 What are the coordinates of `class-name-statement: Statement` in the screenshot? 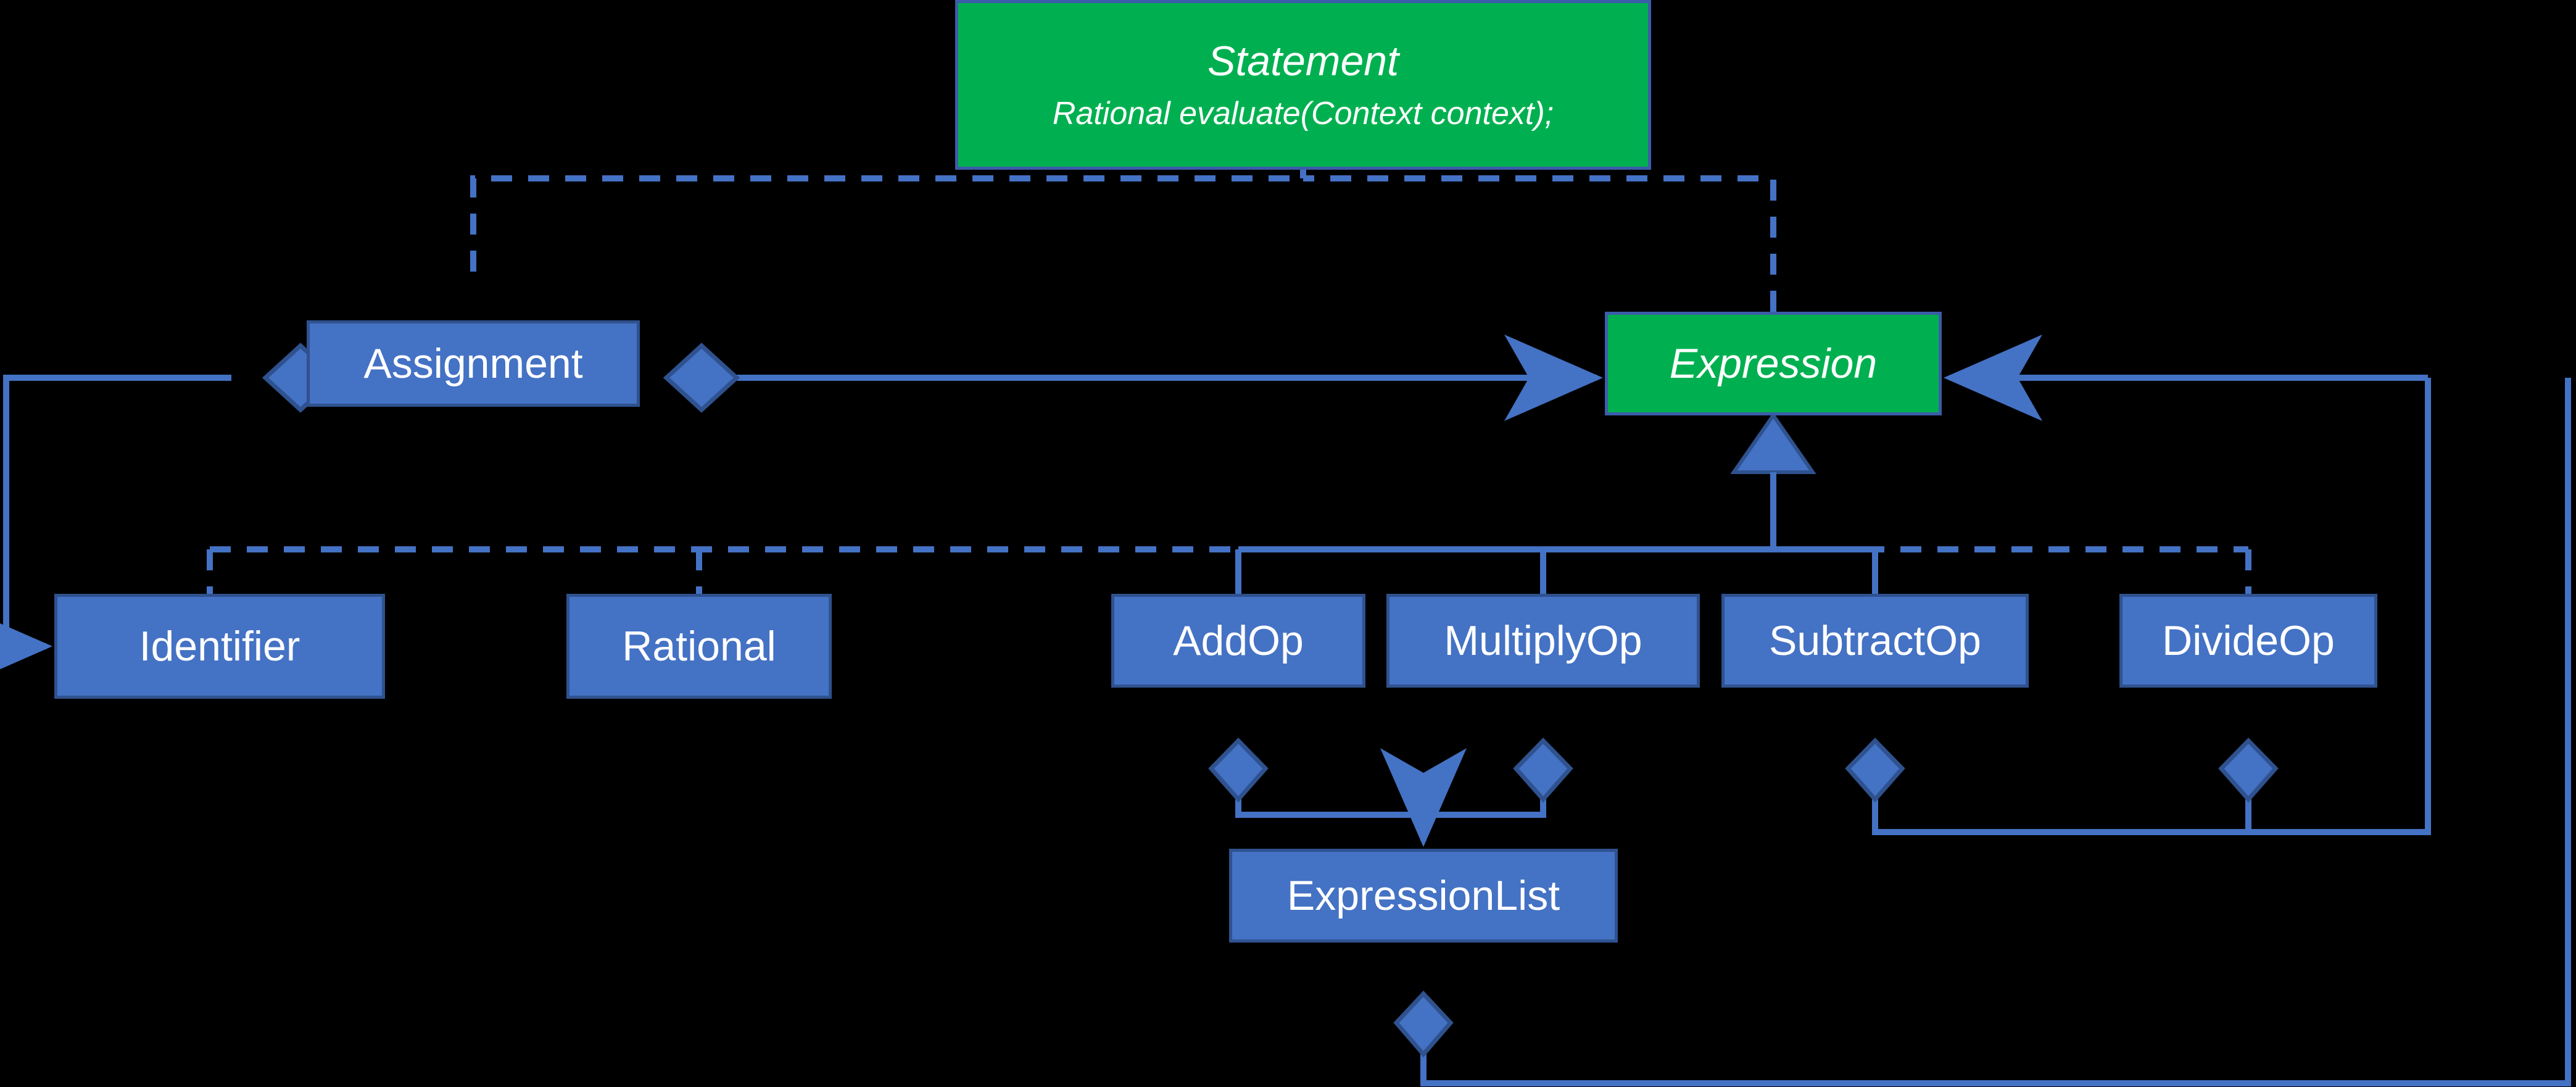 It's located at (1303, 61).